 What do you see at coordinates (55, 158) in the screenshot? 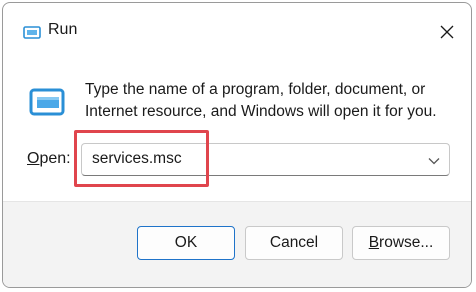
I see `open-label-text: pen:` at bounding box center [55, 158].